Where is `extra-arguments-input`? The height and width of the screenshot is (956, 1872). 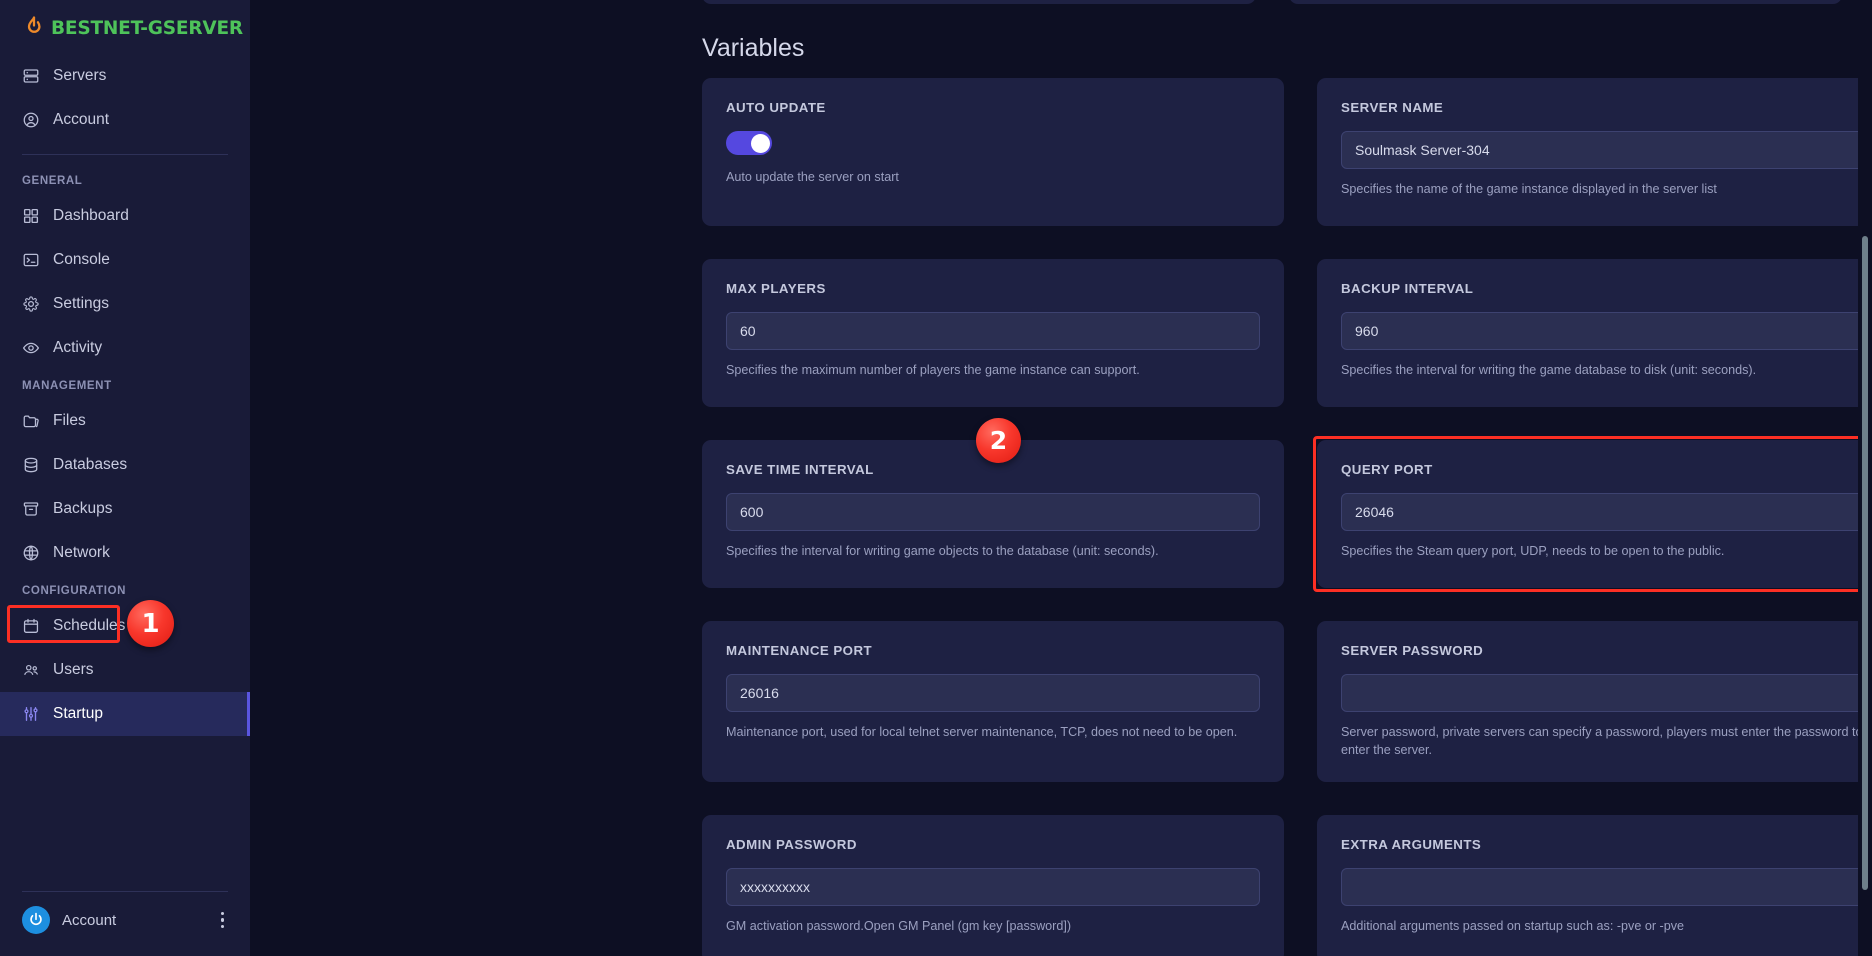 extra-arguments-input is located at coordinates (1606, 886).